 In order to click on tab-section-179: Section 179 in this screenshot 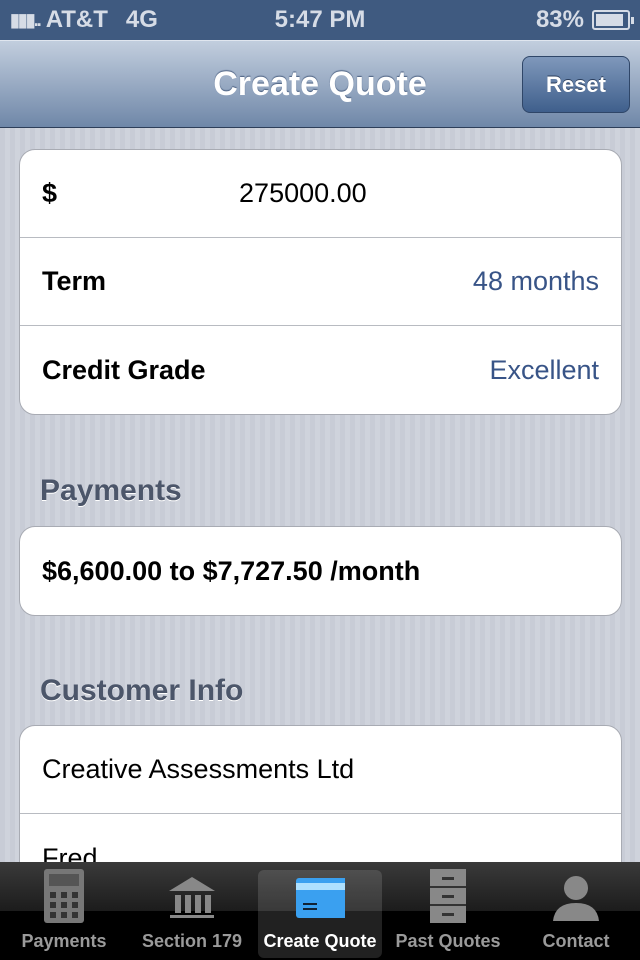, I will do `click(192, 914)`.